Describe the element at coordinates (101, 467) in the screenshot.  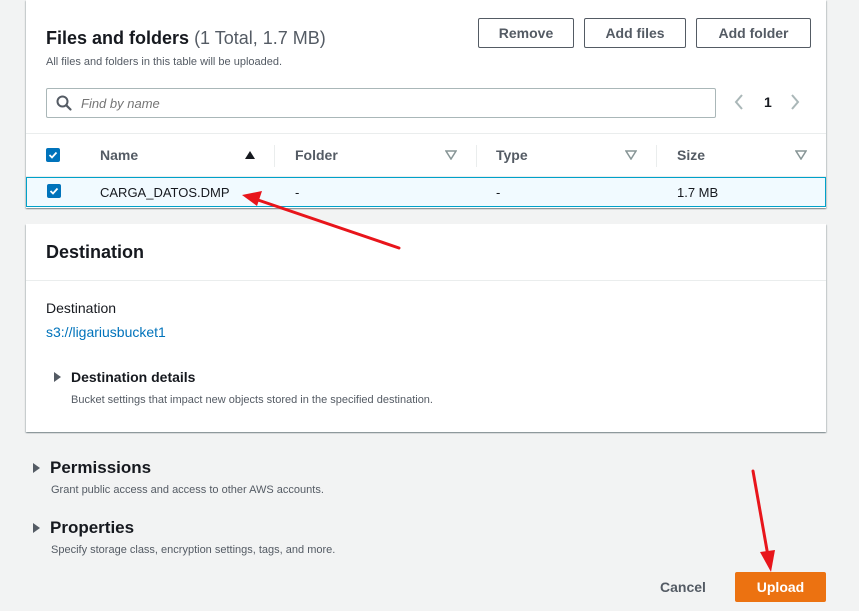
I see `permissions-title: Permissions` at that location.